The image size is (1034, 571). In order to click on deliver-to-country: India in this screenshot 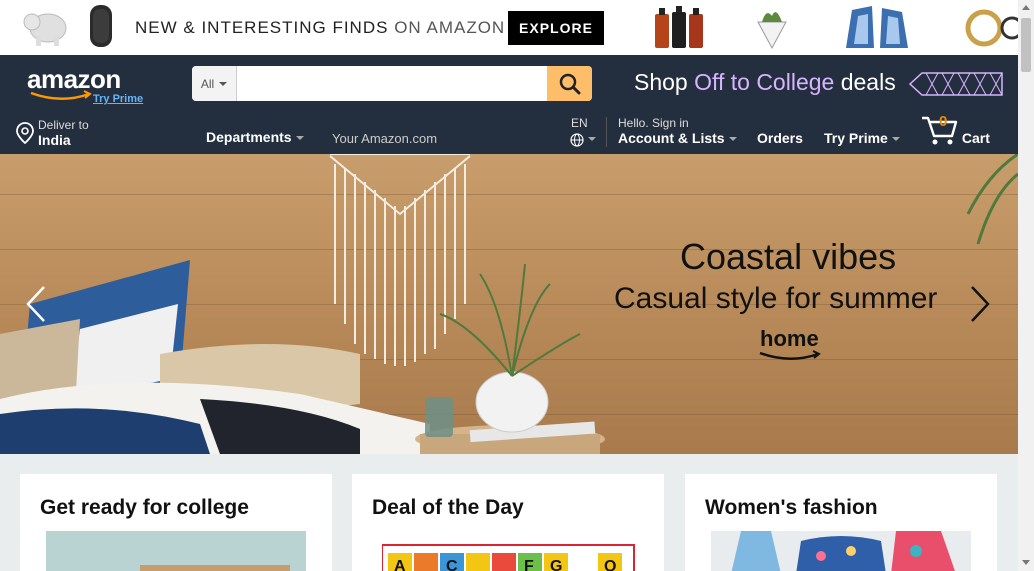, I will do `click(54, 140)`.